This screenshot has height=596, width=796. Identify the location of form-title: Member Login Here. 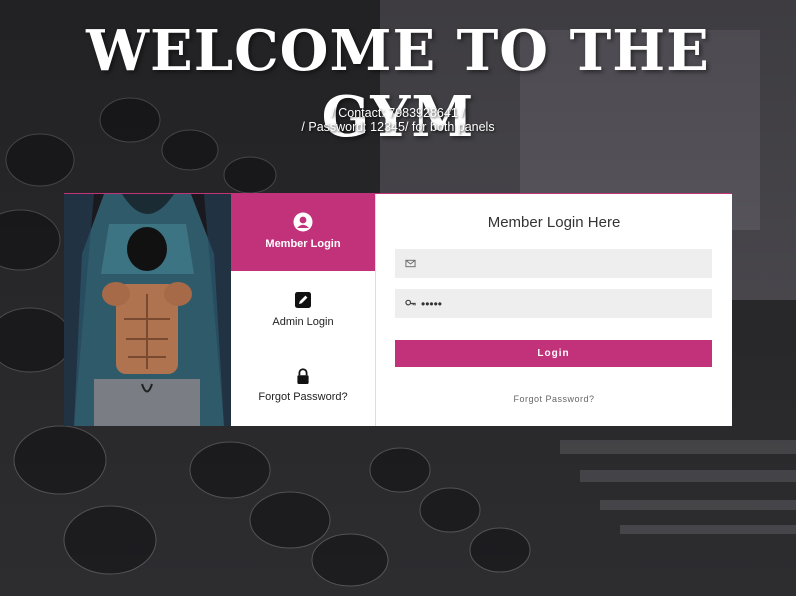
(554, 222).